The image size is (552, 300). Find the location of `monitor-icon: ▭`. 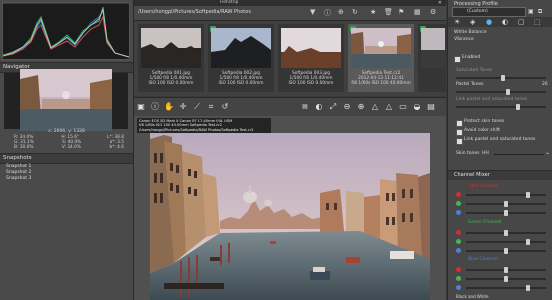

monitor-icon: ▭ is located at coordinates (403, 107).